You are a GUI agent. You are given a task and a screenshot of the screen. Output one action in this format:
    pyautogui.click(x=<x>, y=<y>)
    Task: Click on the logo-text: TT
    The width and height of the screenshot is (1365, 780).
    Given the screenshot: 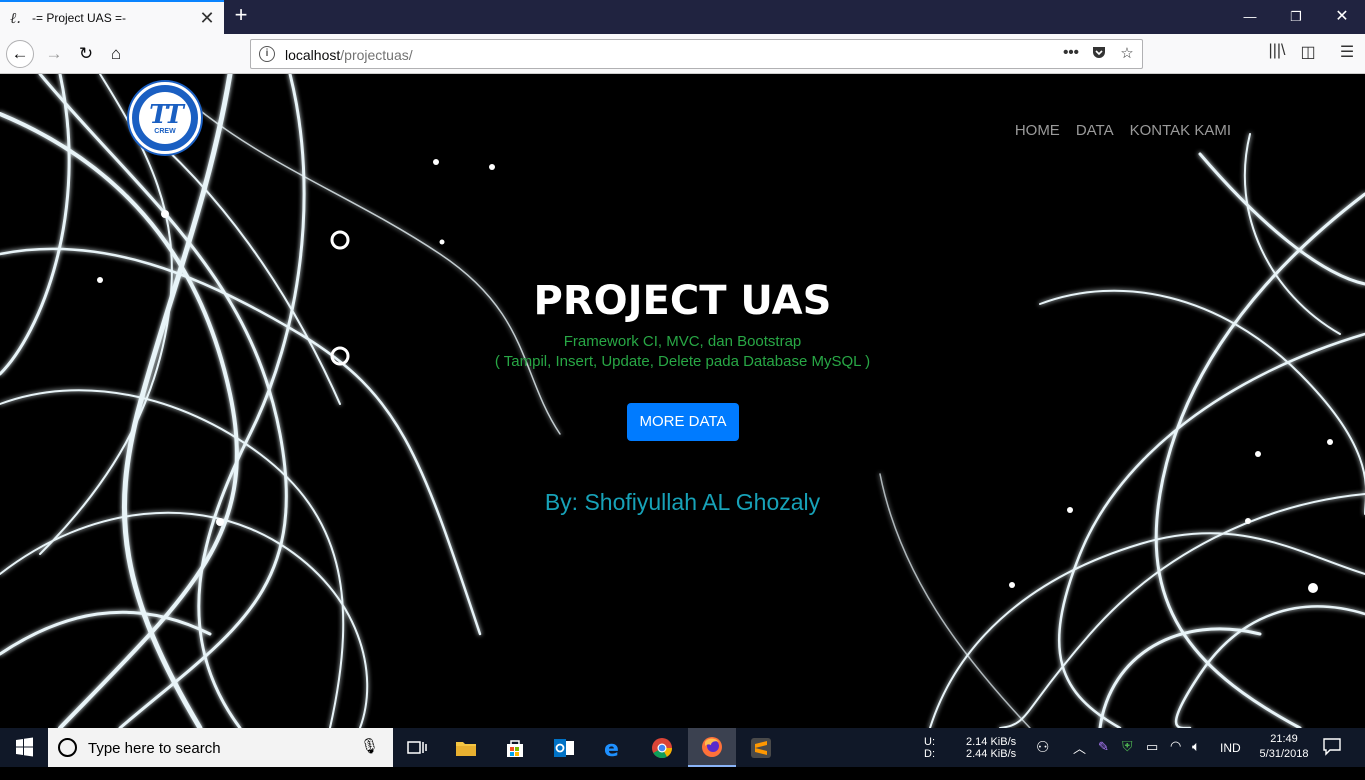 What is the action you would take?
    pyautogui.click(x=166, y=115)
    